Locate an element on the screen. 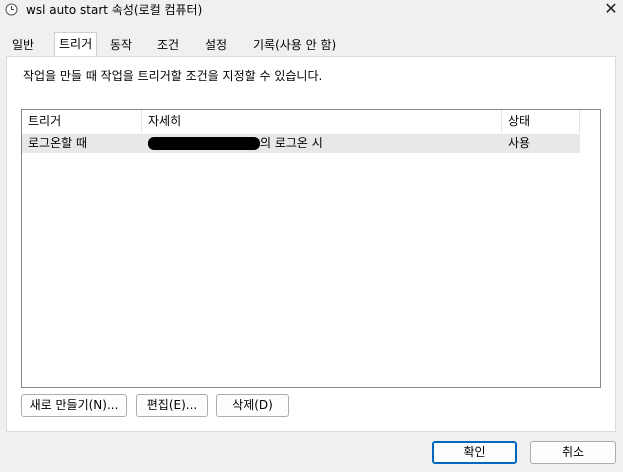 This screenshot has height=472, width=623. tab-history: 기록(사용 안 함) is located at coordinates (294, 45).